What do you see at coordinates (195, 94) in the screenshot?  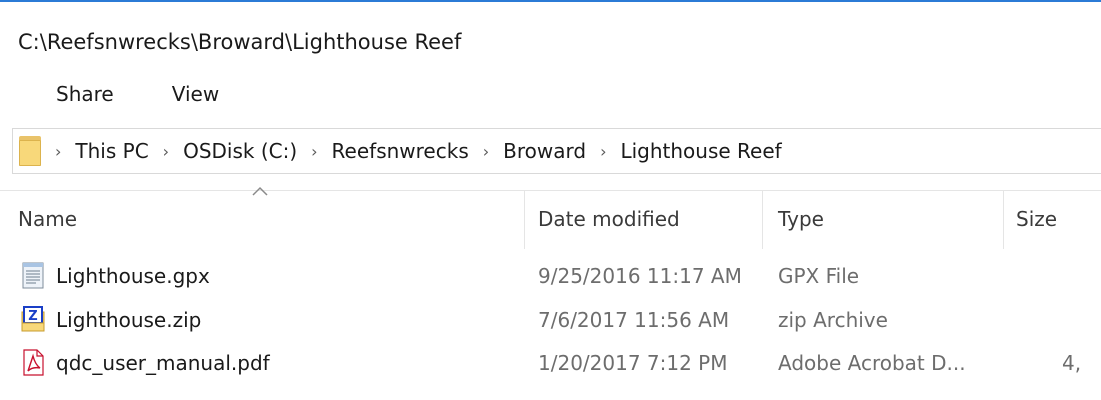 I see `tab-view: View` at bounding box center [195, 94].